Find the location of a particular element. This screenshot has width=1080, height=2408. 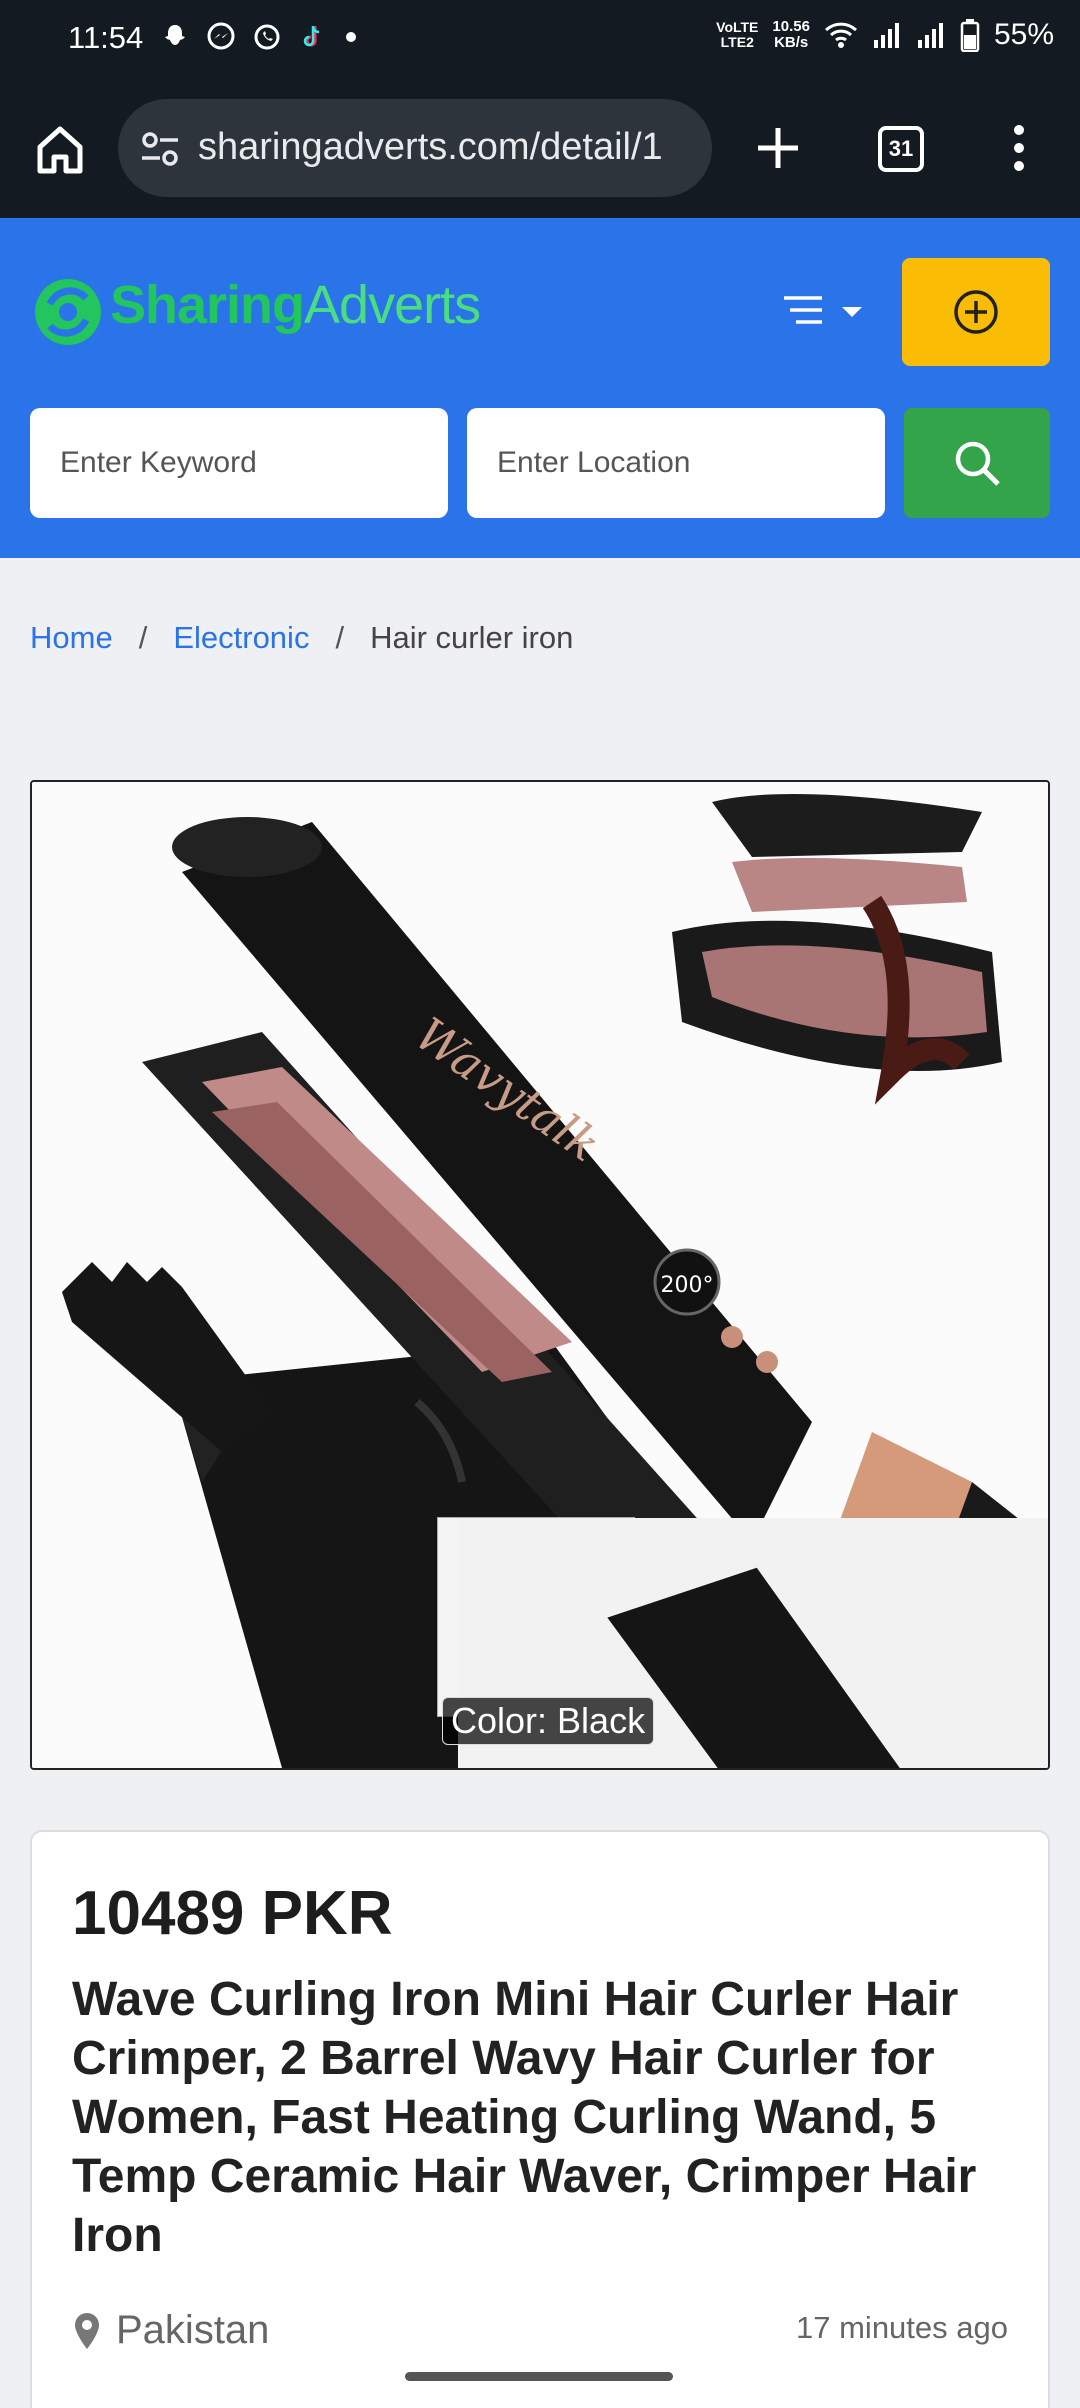

location-text: Pakistan is located at coordinates (193, 2330).